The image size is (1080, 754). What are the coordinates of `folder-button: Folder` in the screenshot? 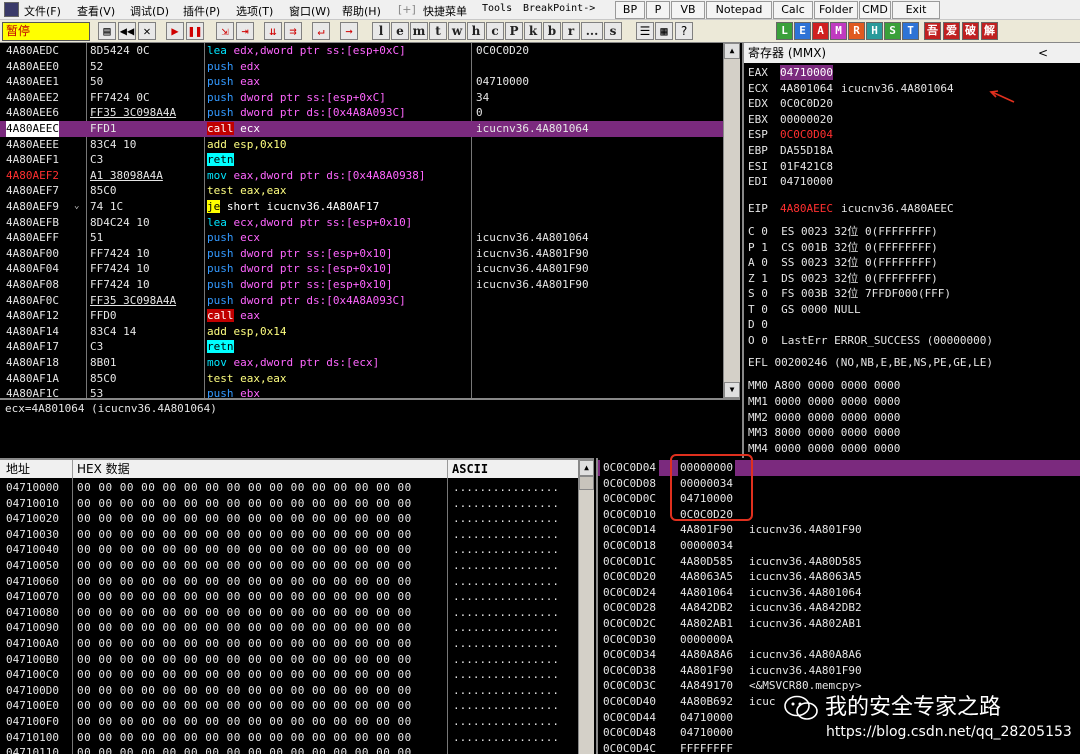 It's located at (836, 10).